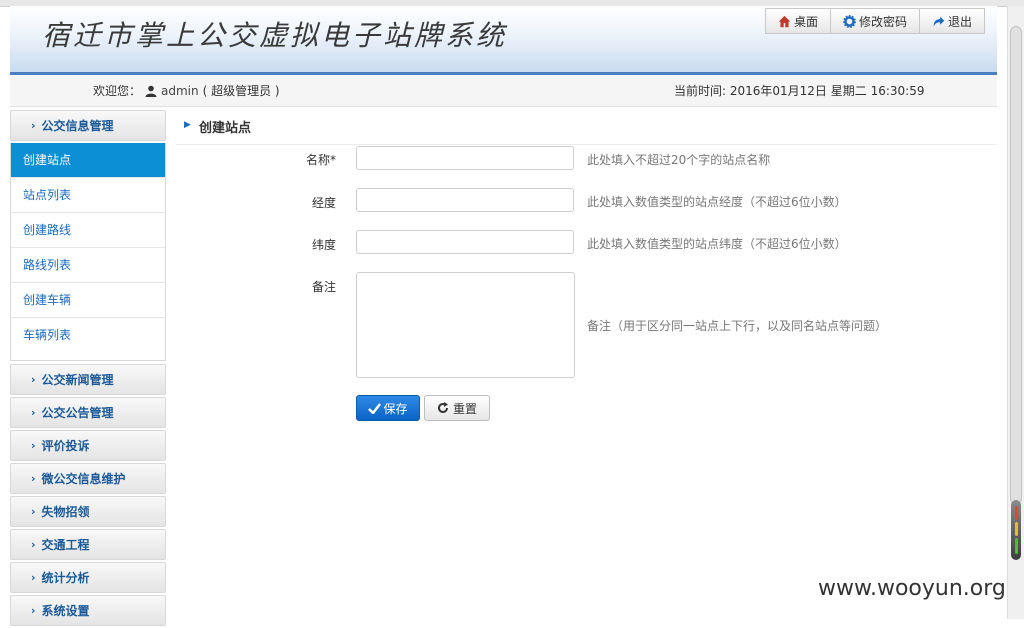 Image resolution: width=1024 pixels, height=628 pixels. I want to click on menu-group-settings: › 系统设置, so click(88, 610).